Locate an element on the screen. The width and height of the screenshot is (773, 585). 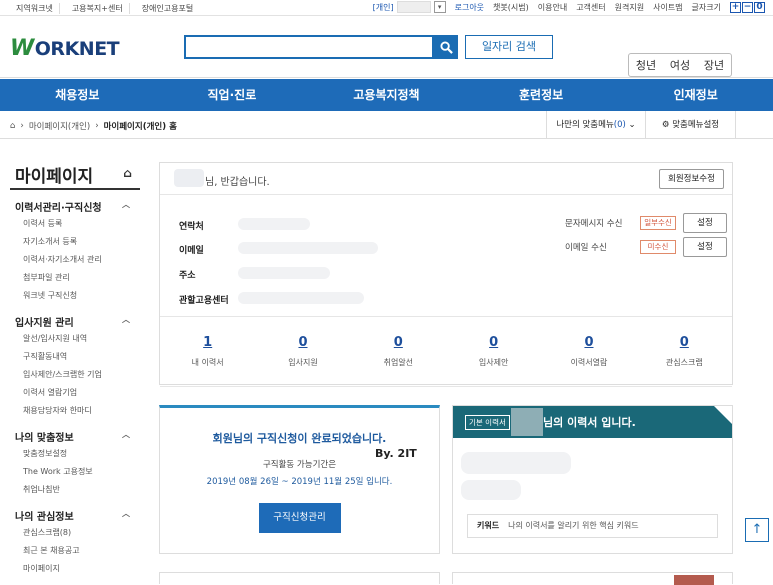
email-setting-button: 설정 is located at coordinates (705, 247).